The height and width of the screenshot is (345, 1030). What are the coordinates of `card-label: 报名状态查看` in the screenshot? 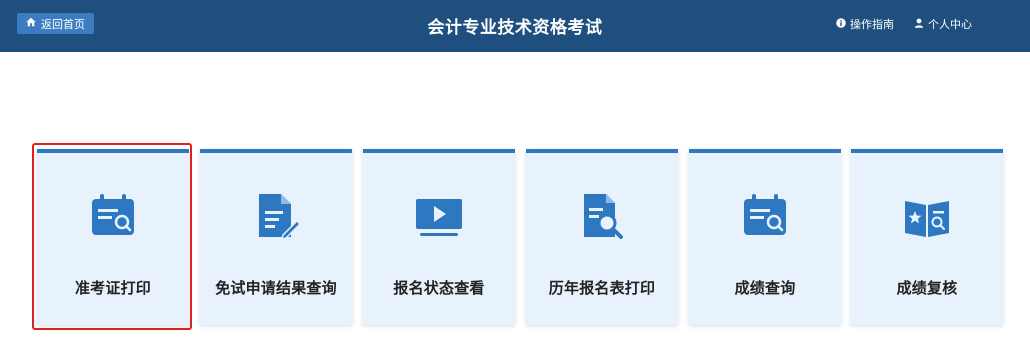 It's located at (439, 288).